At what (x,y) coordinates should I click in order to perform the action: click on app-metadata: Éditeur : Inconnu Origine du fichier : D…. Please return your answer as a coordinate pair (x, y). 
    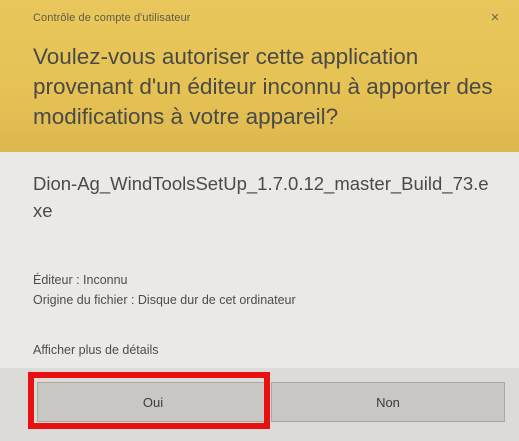
    Looking at the image, I should click on (263, 290).